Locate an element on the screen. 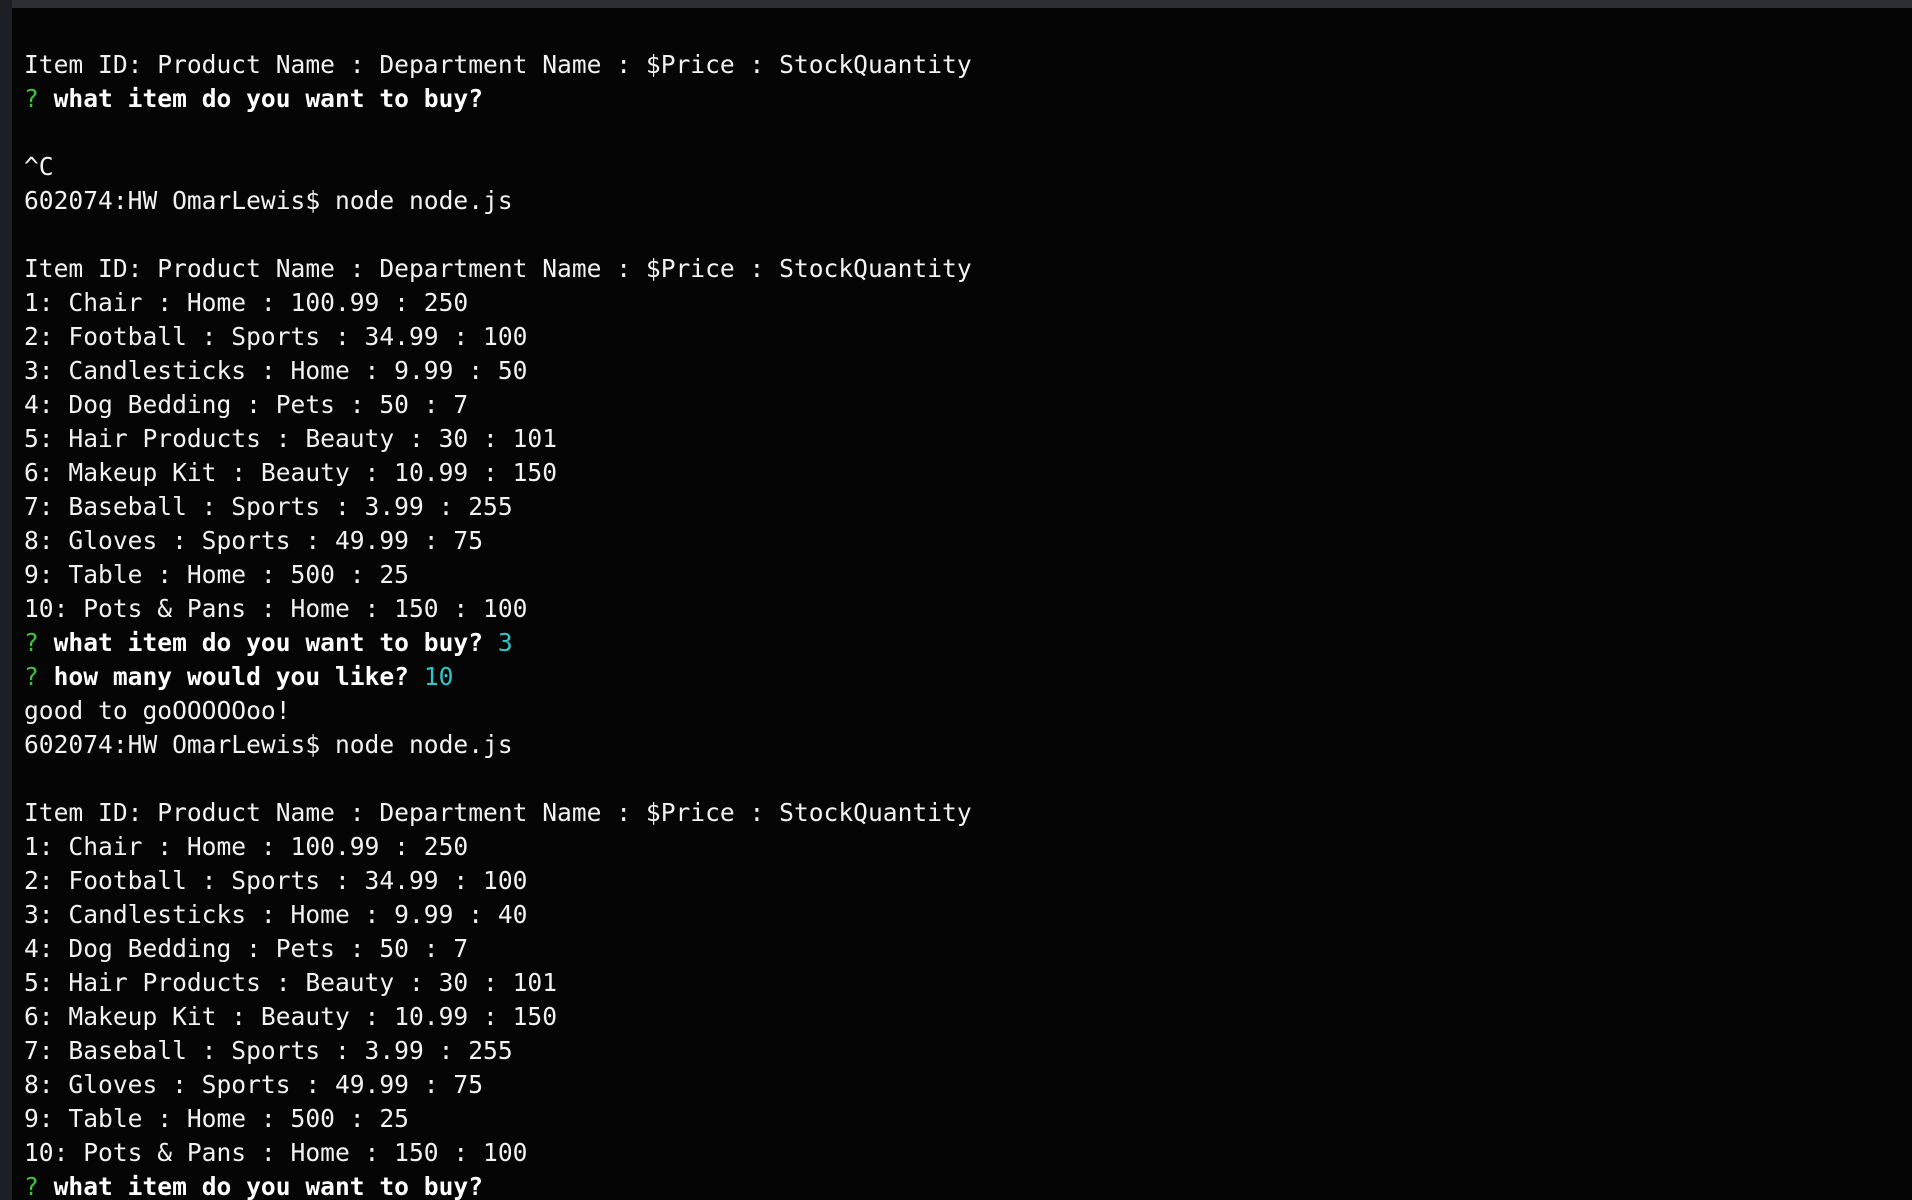 This screenshot has width=1912, height=1200. window-left-edge is located at coordinates (6, 600).